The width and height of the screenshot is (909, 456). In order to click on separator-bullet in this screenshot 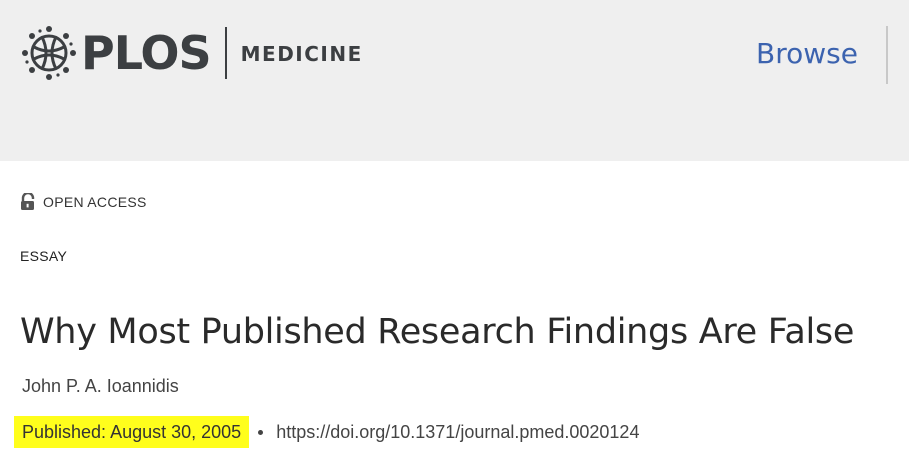, I will do `click(261, 432)`.